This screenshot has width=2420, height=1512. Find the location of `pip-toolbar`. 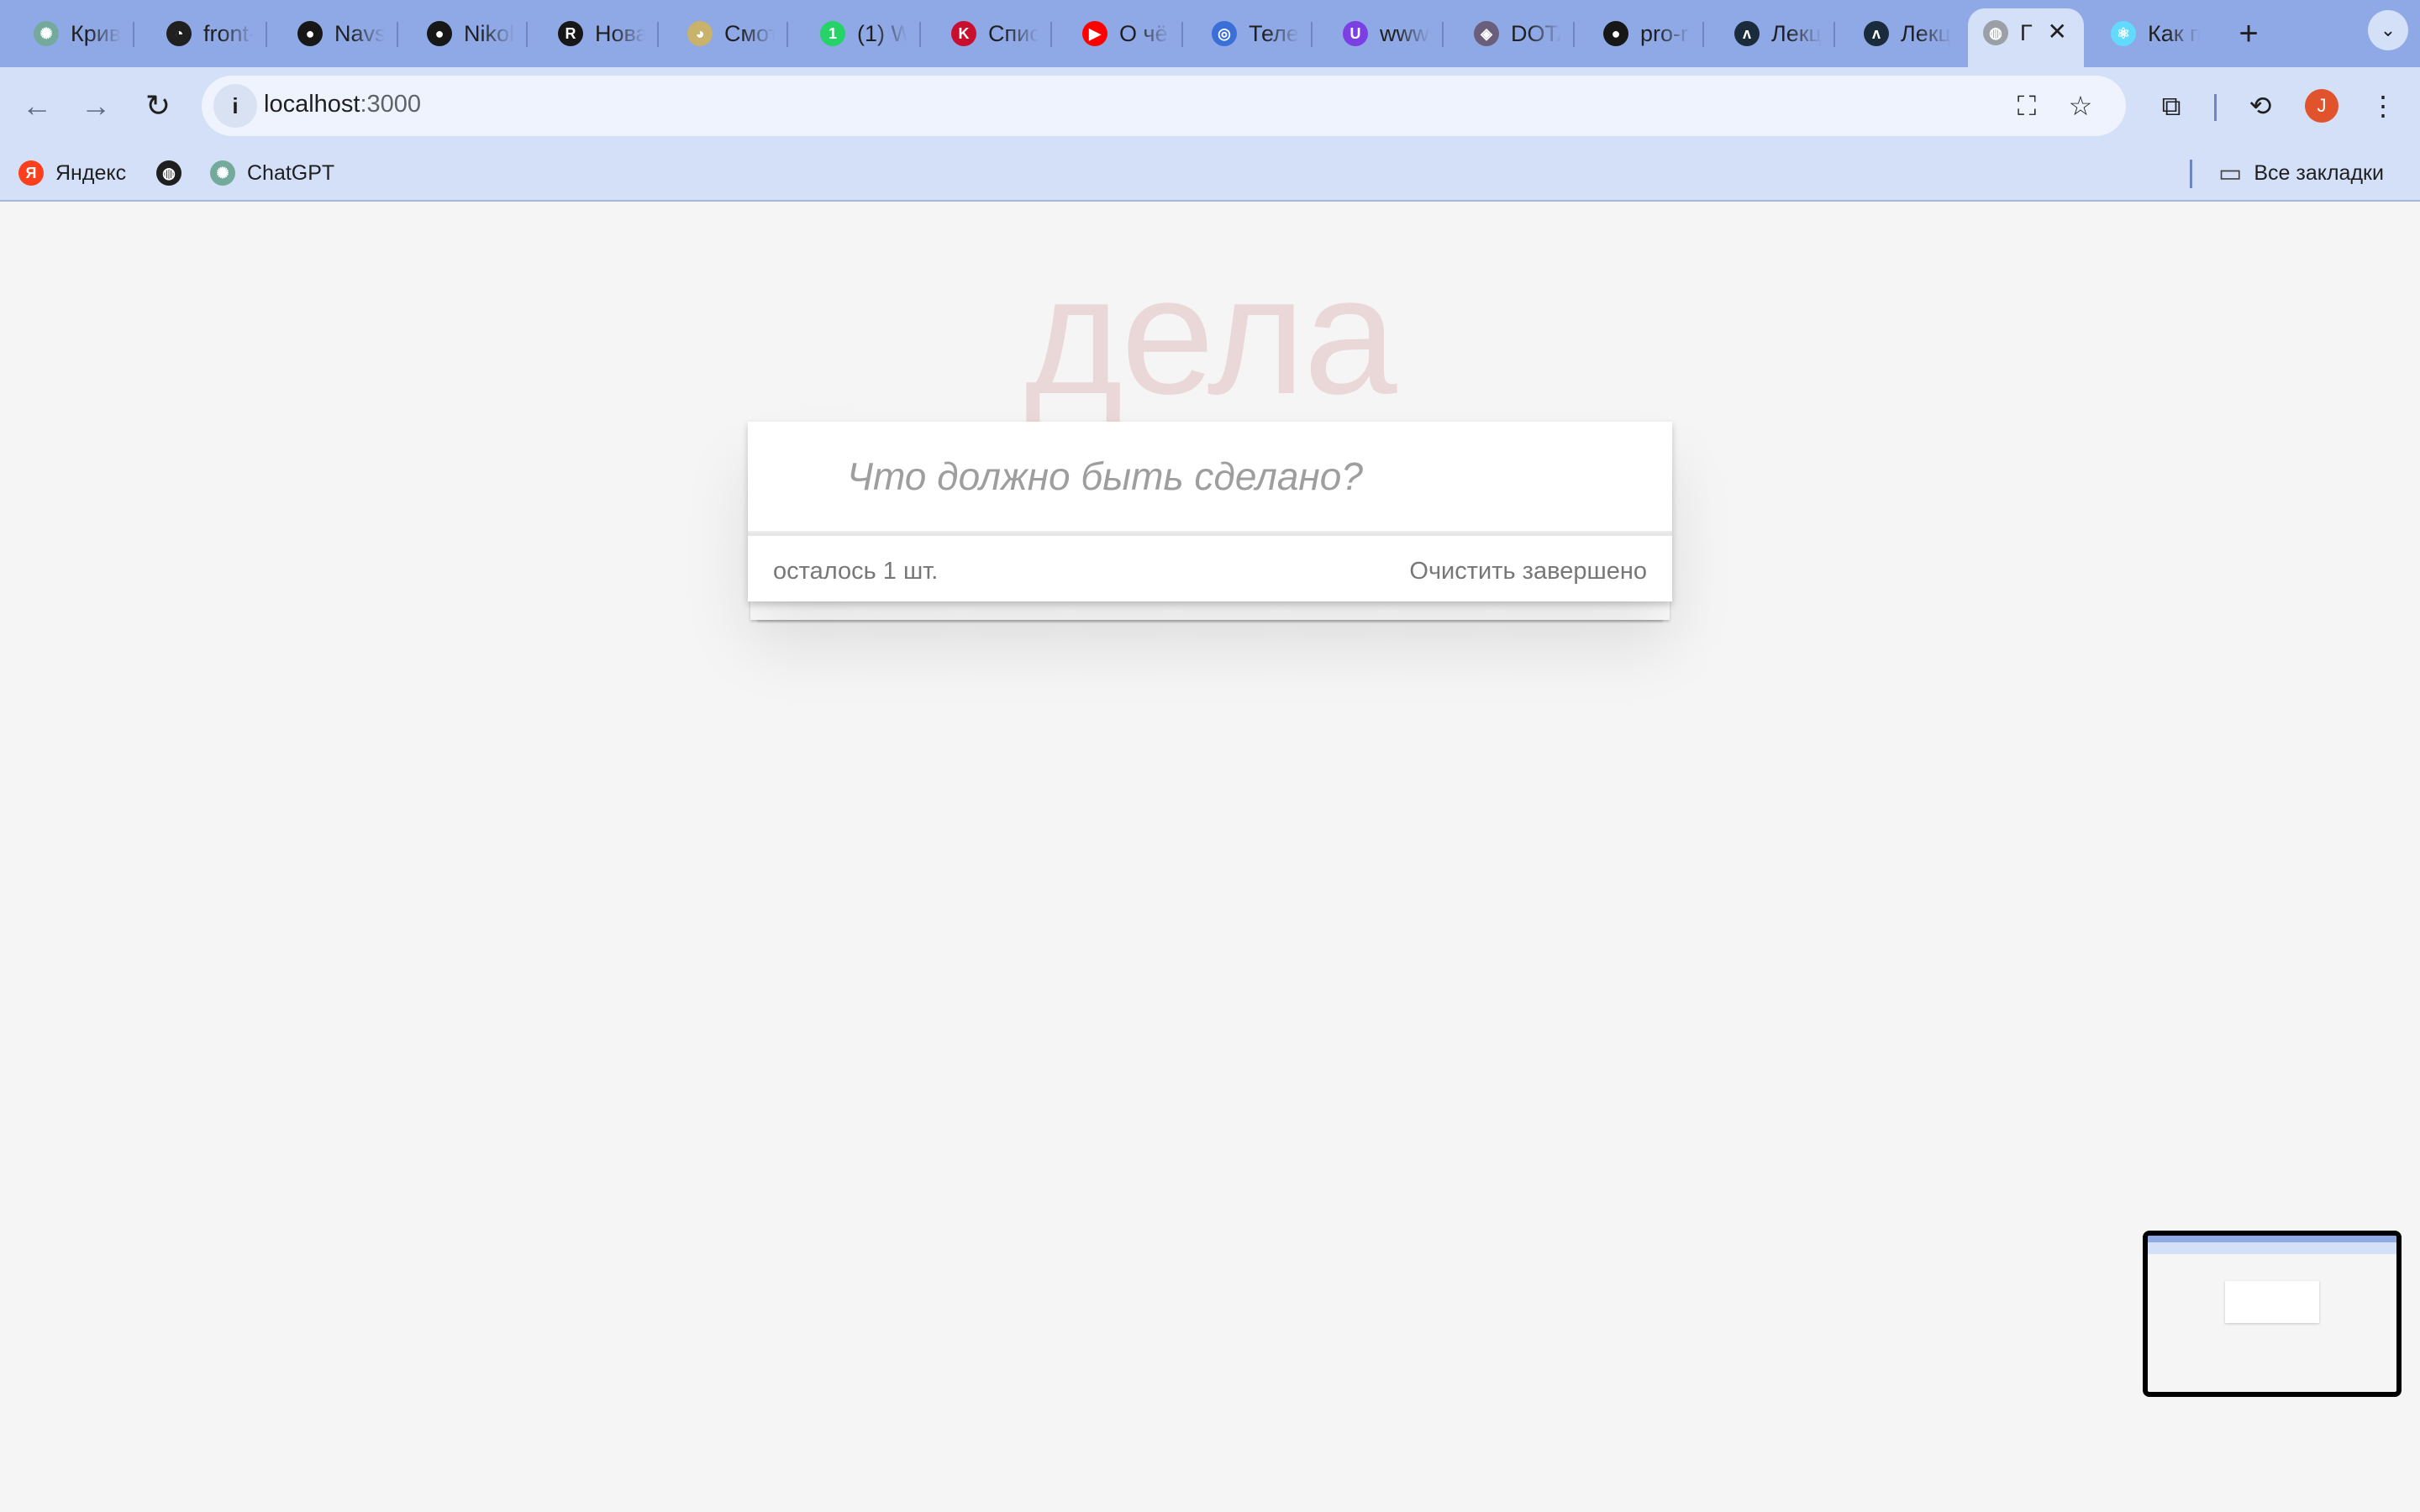

pip-toolbar is located at coordinates (2272, 1248).